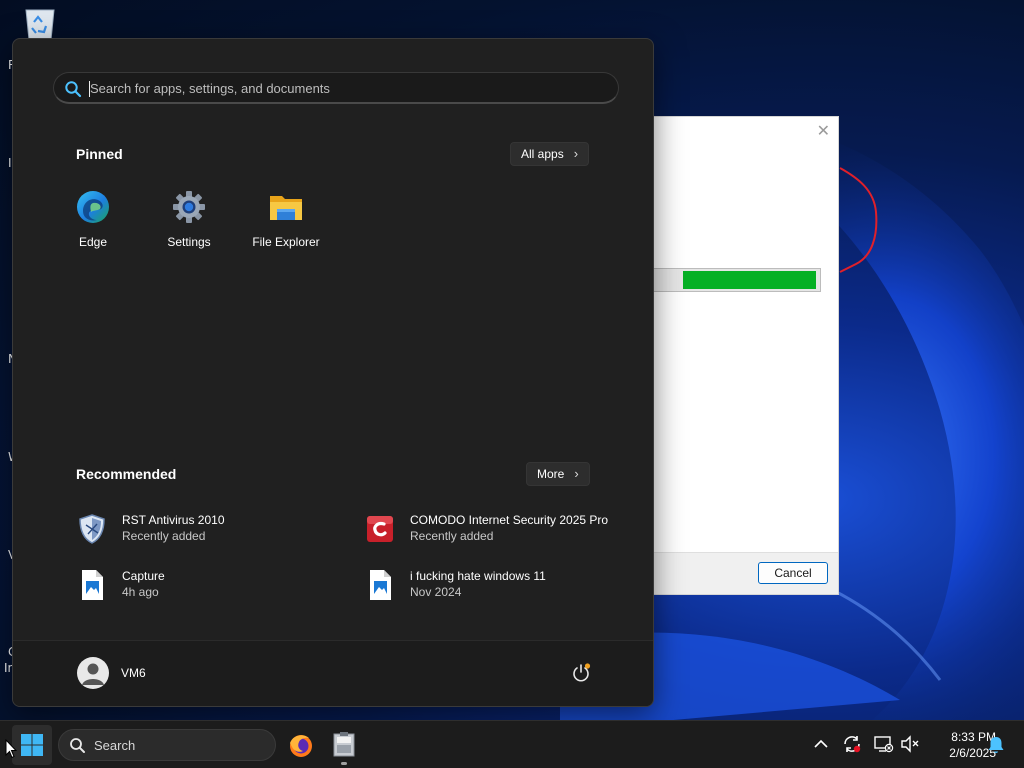 The height and width of the screenshot is (768, 1024). What do you see at coordinates (11, 749) in the screenshot?
I see `mouse-cursor-icon` at bounding box center [11, 749].